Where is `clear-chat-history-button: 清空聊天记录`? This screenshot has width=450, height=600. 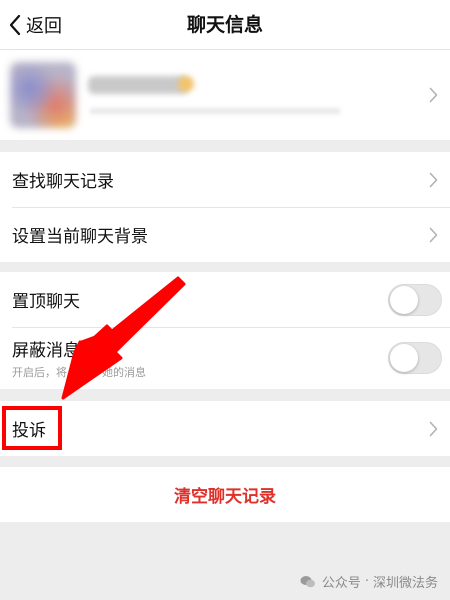 clear-chat-history-button: 清空聊天记录 is located at coordinates (225, 494).